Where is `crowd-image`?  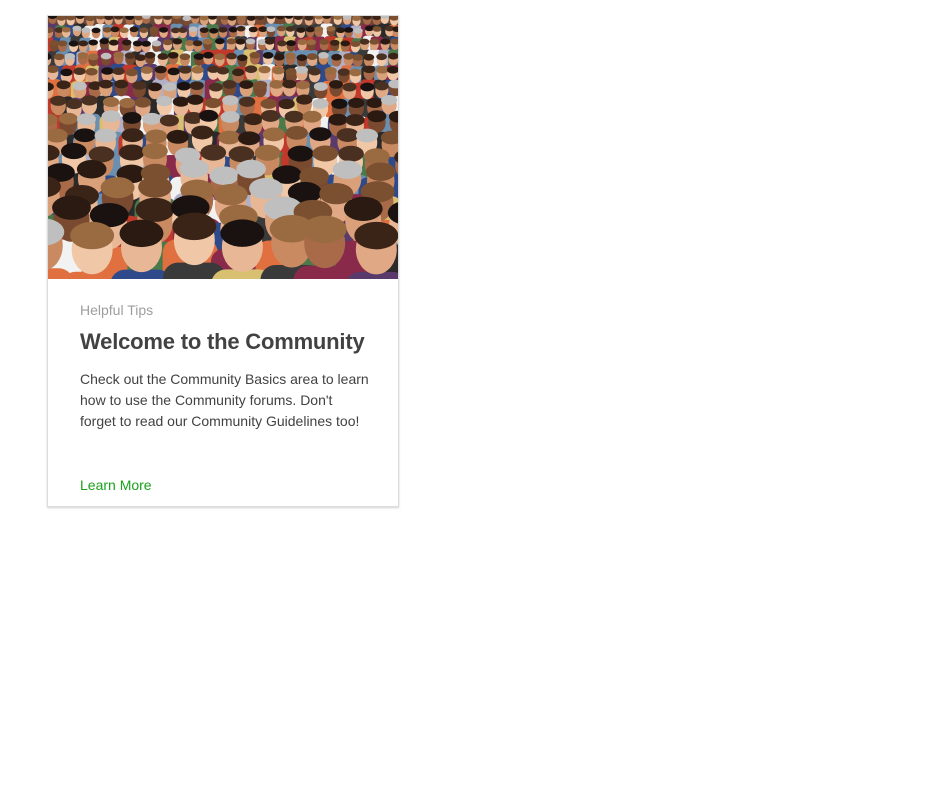
crowd-image is located at coordinates (223, 147).